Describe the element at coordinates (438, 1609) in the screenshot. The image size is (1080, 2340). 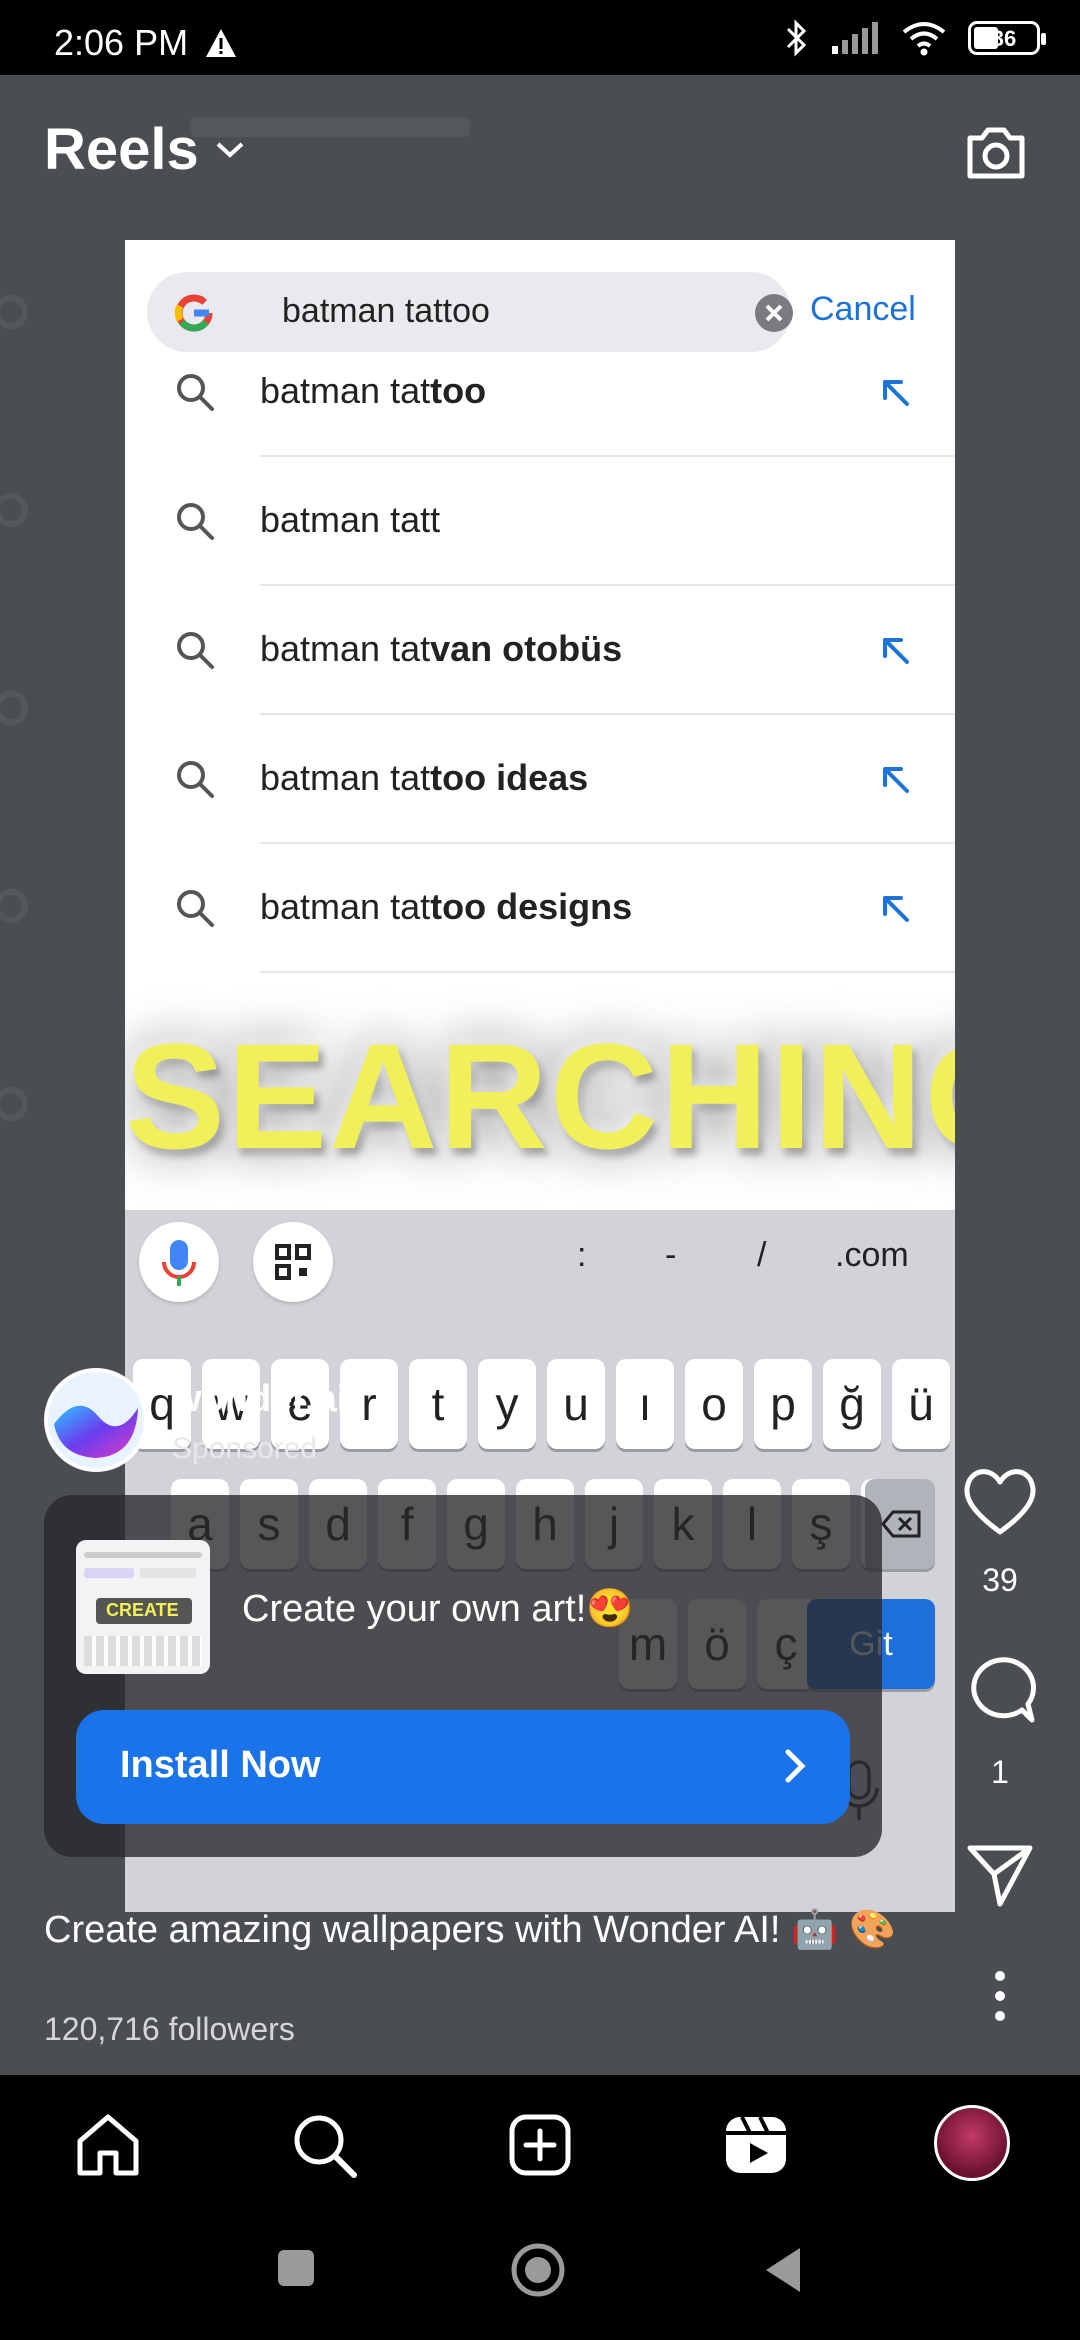
I see `ad-text: Create your own art!😍` at that location.